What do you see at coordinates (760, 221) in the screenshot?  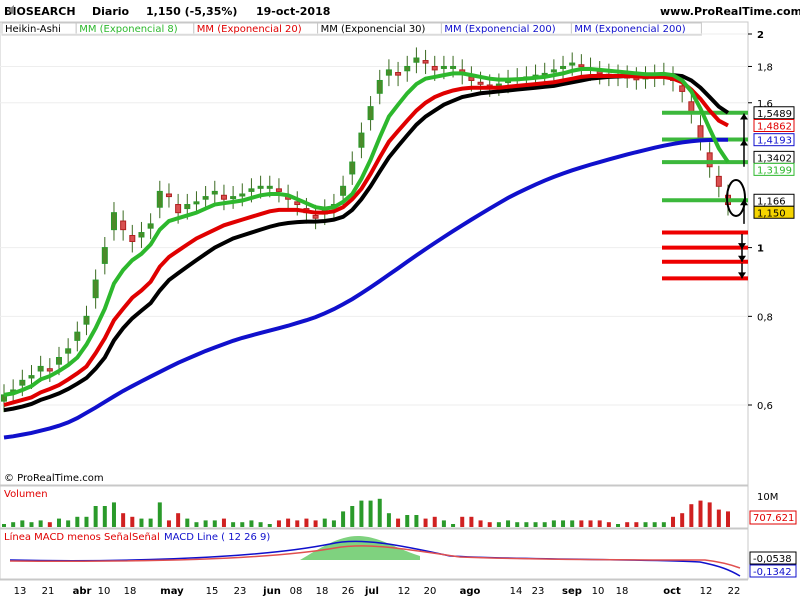 I see `price-axis: 21,81,610,80,6` at bounding box center [760, 221].